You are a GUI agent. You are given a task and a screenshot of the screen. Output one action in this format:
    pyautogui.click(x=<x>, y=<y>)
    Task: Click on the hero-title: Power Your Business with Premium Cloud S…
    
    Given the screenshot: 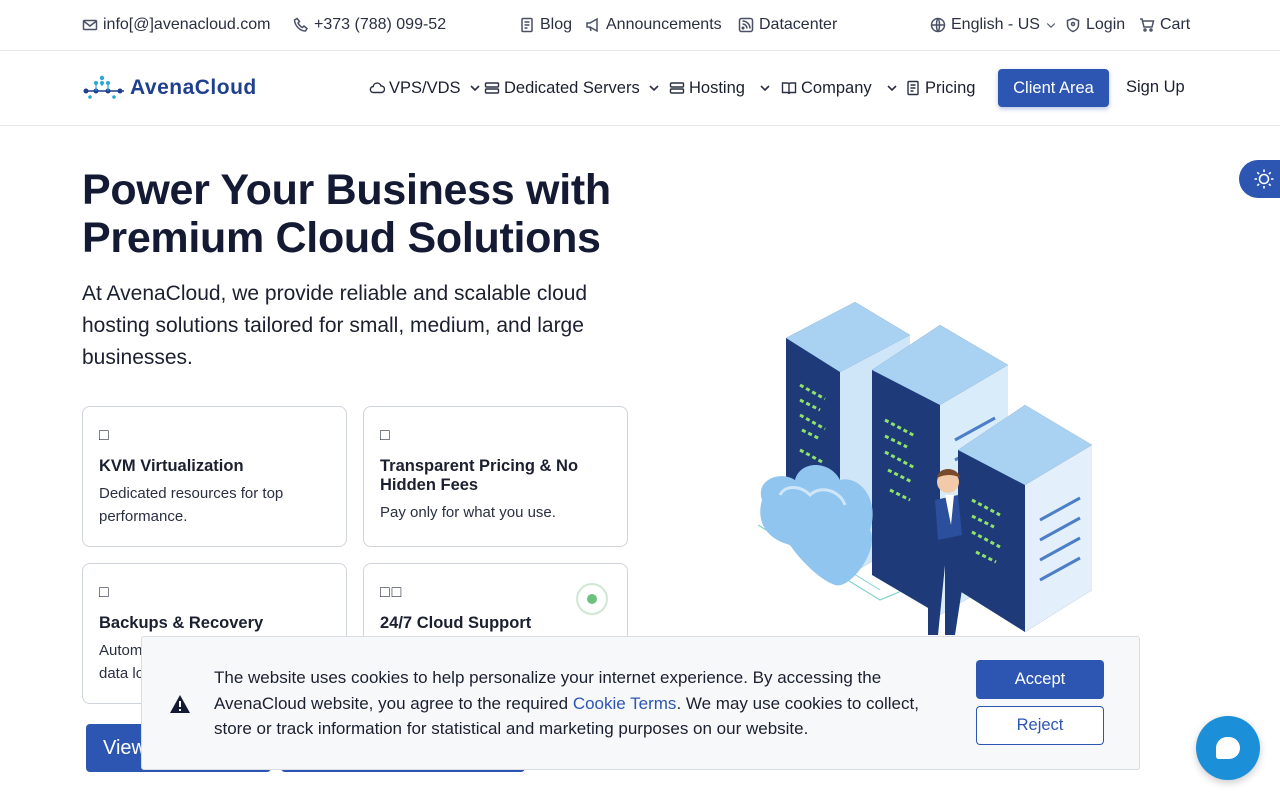 What is the action you would take?
    pyautogui.click(x=346, y=214)
    